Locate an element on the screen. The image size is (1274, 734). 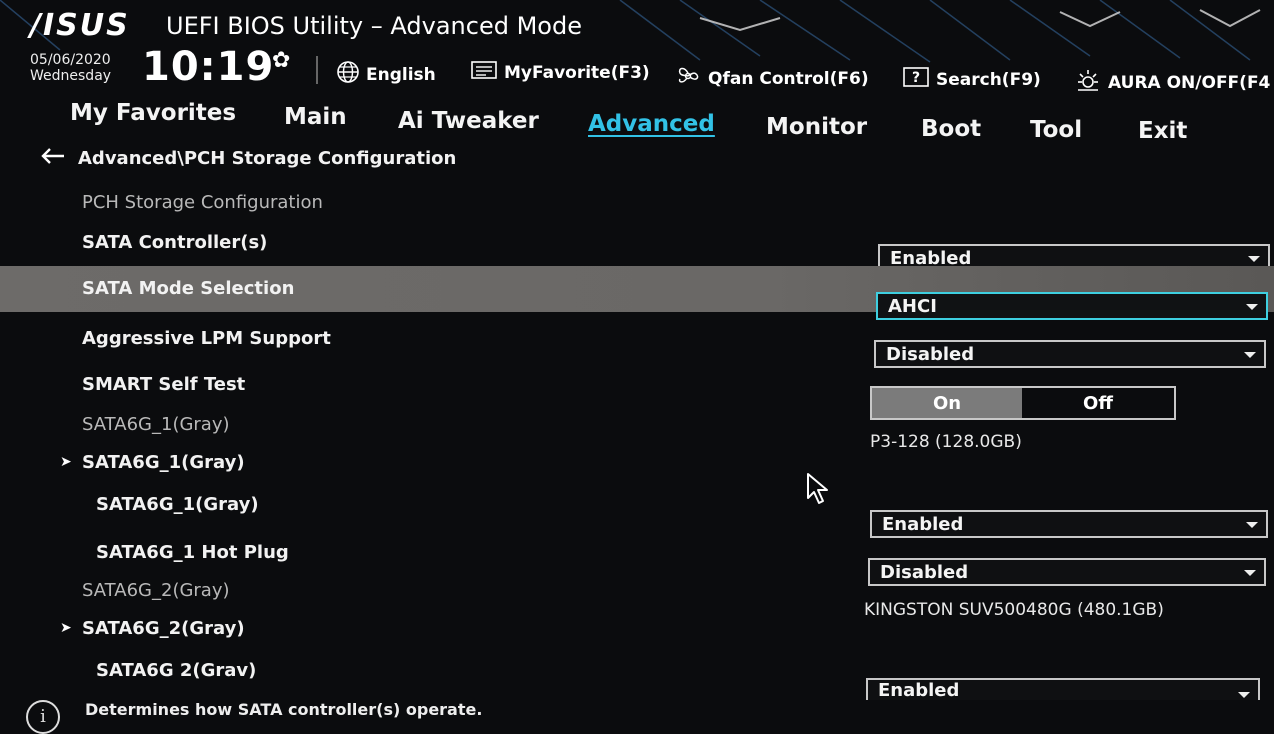
search-button: ? Search(F9) is located at coordinates (971, 79).